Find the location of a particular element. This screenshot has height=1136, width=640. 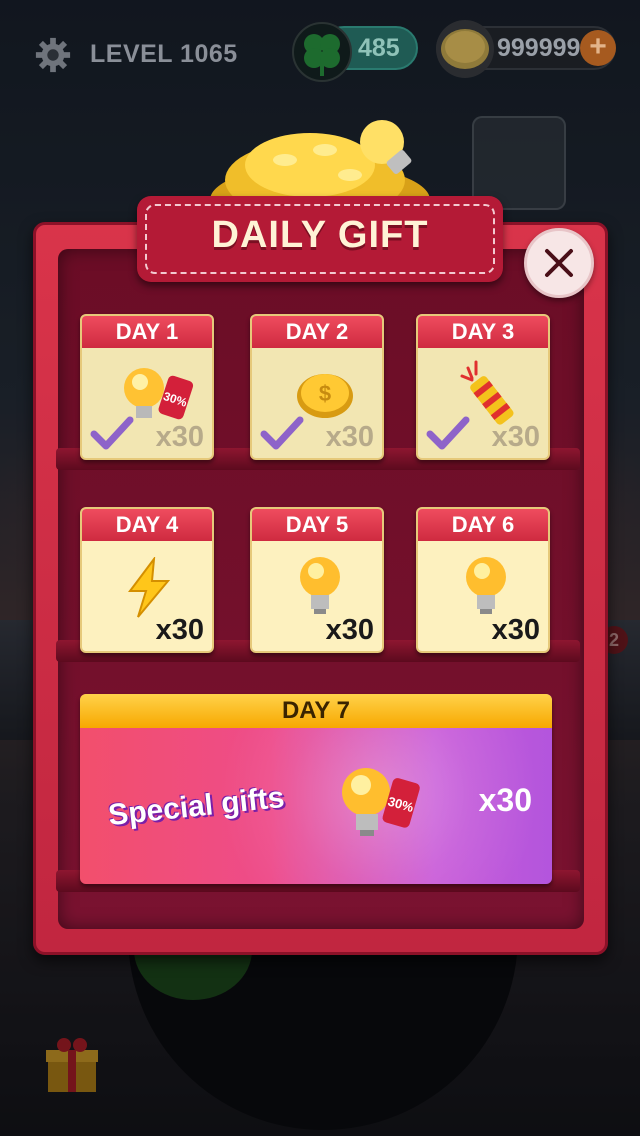

clover-count: 485 is located at coordinates (379, 48).